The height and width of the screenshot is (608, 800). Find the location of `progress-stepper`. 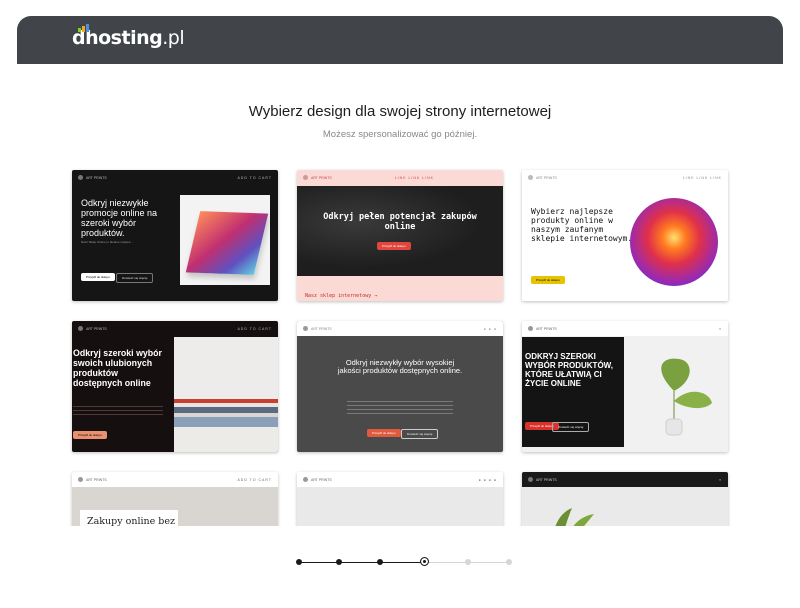

progress-stepper is located at coordinates (404, 562).